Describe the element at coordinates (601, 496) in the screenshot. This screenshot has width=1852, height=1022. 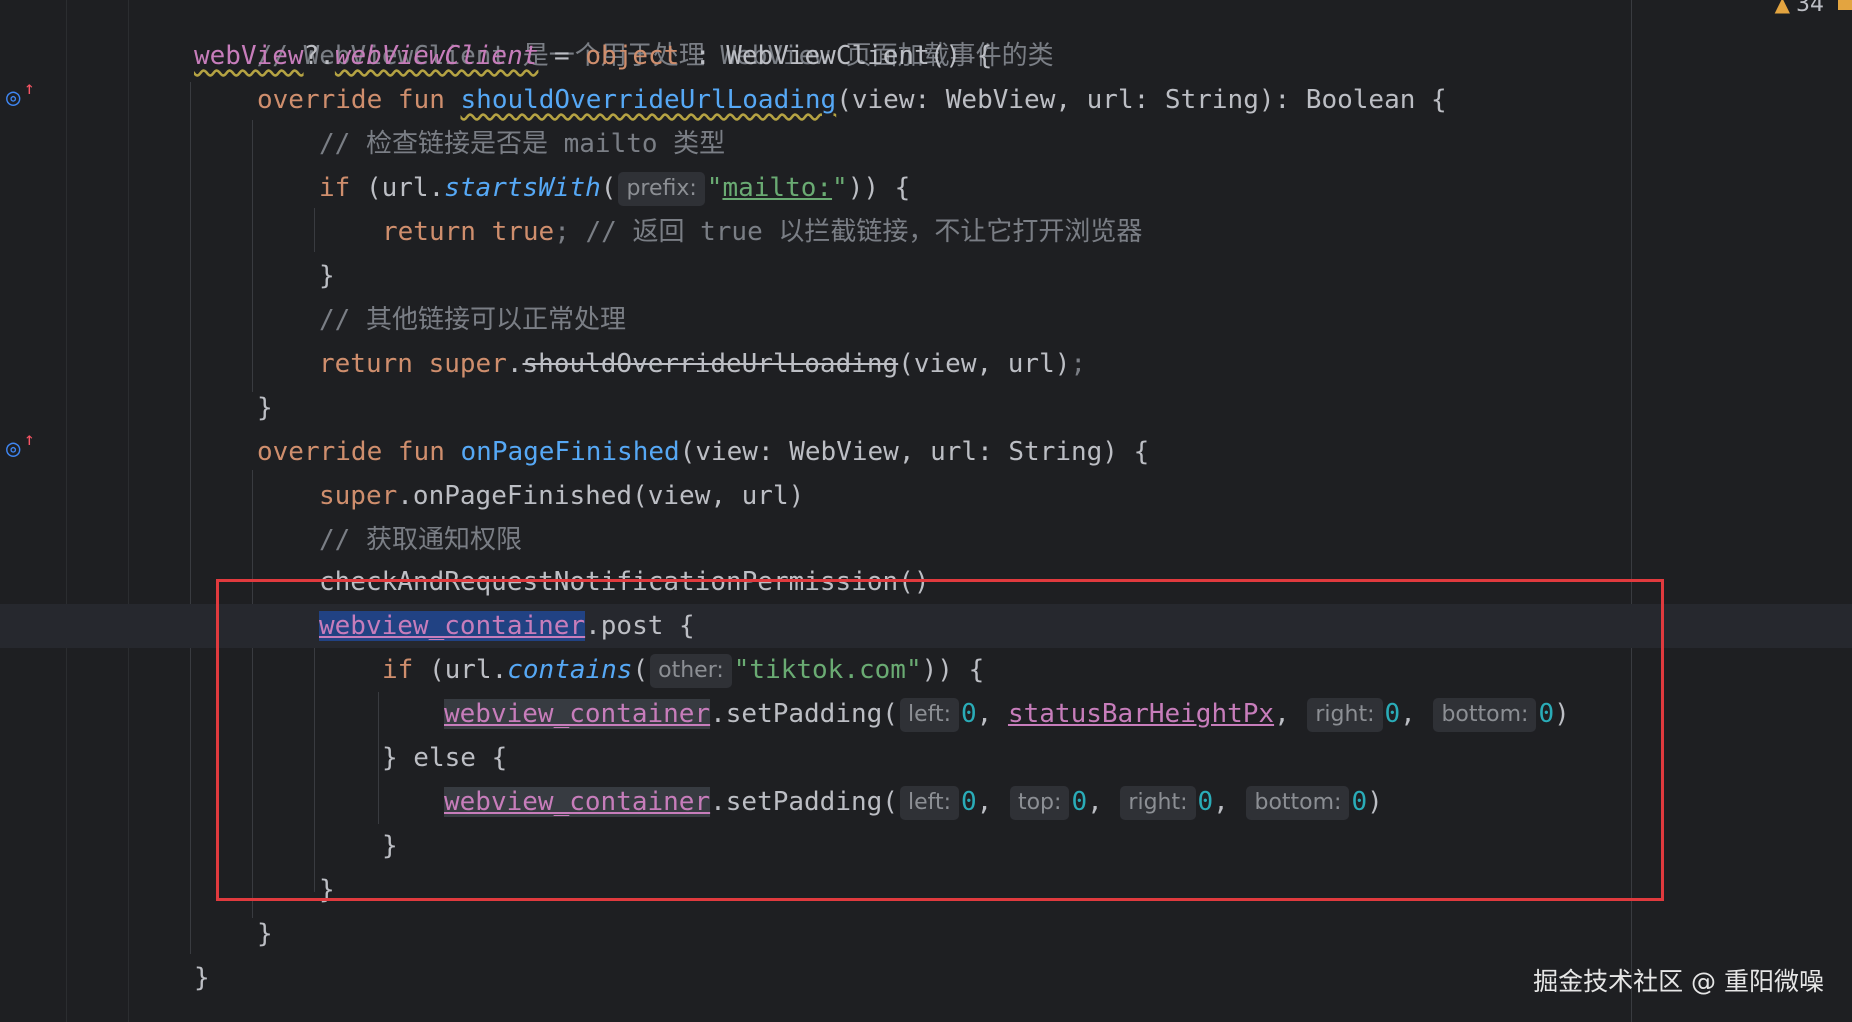
I see `code-text: .onPageFinished(view, url)` at that location.